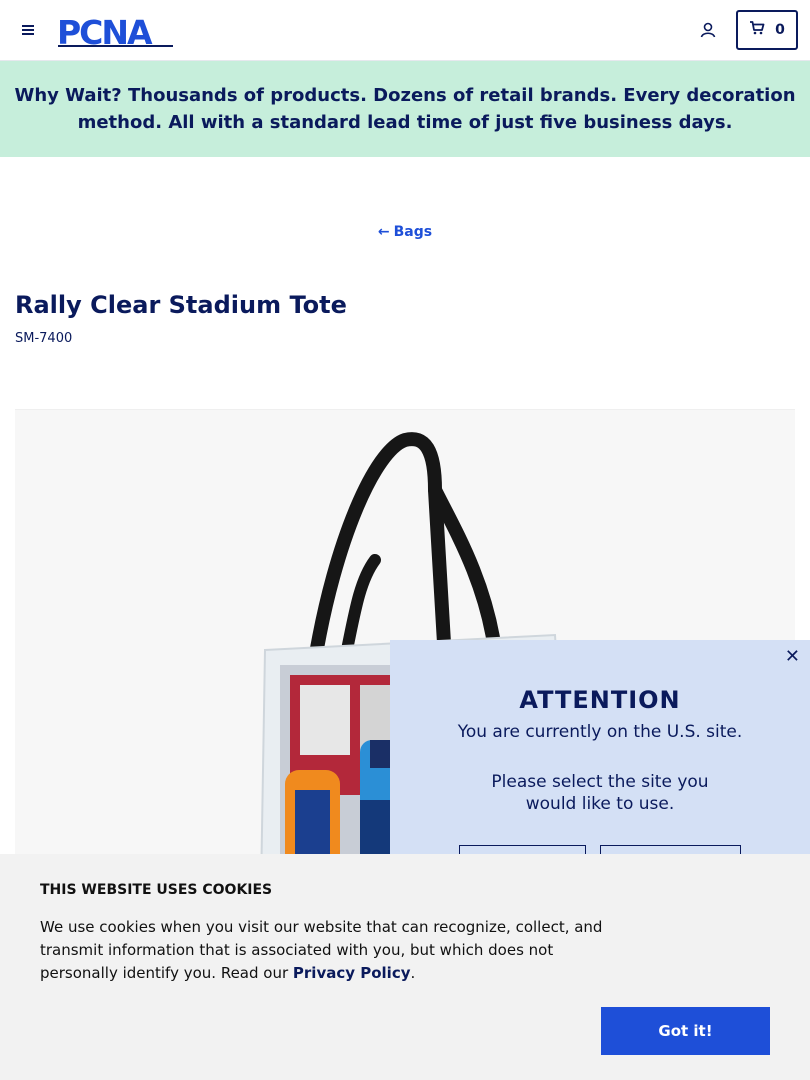 Image resolution: width=810 pixels, height=1080 pixels. What do you see at coordinates (28, 30) in the screenshot?
I see `hamburger-icon` at bounding box center [28, 30].